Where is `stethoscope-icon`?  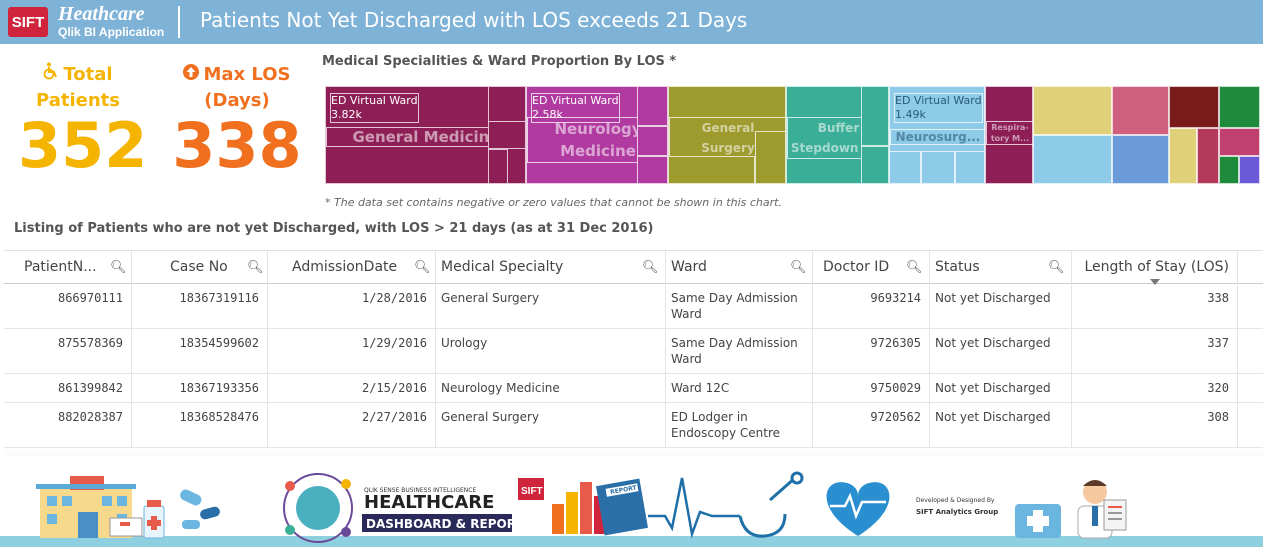 stethoscope-icon is located at coordinates (771, 504).